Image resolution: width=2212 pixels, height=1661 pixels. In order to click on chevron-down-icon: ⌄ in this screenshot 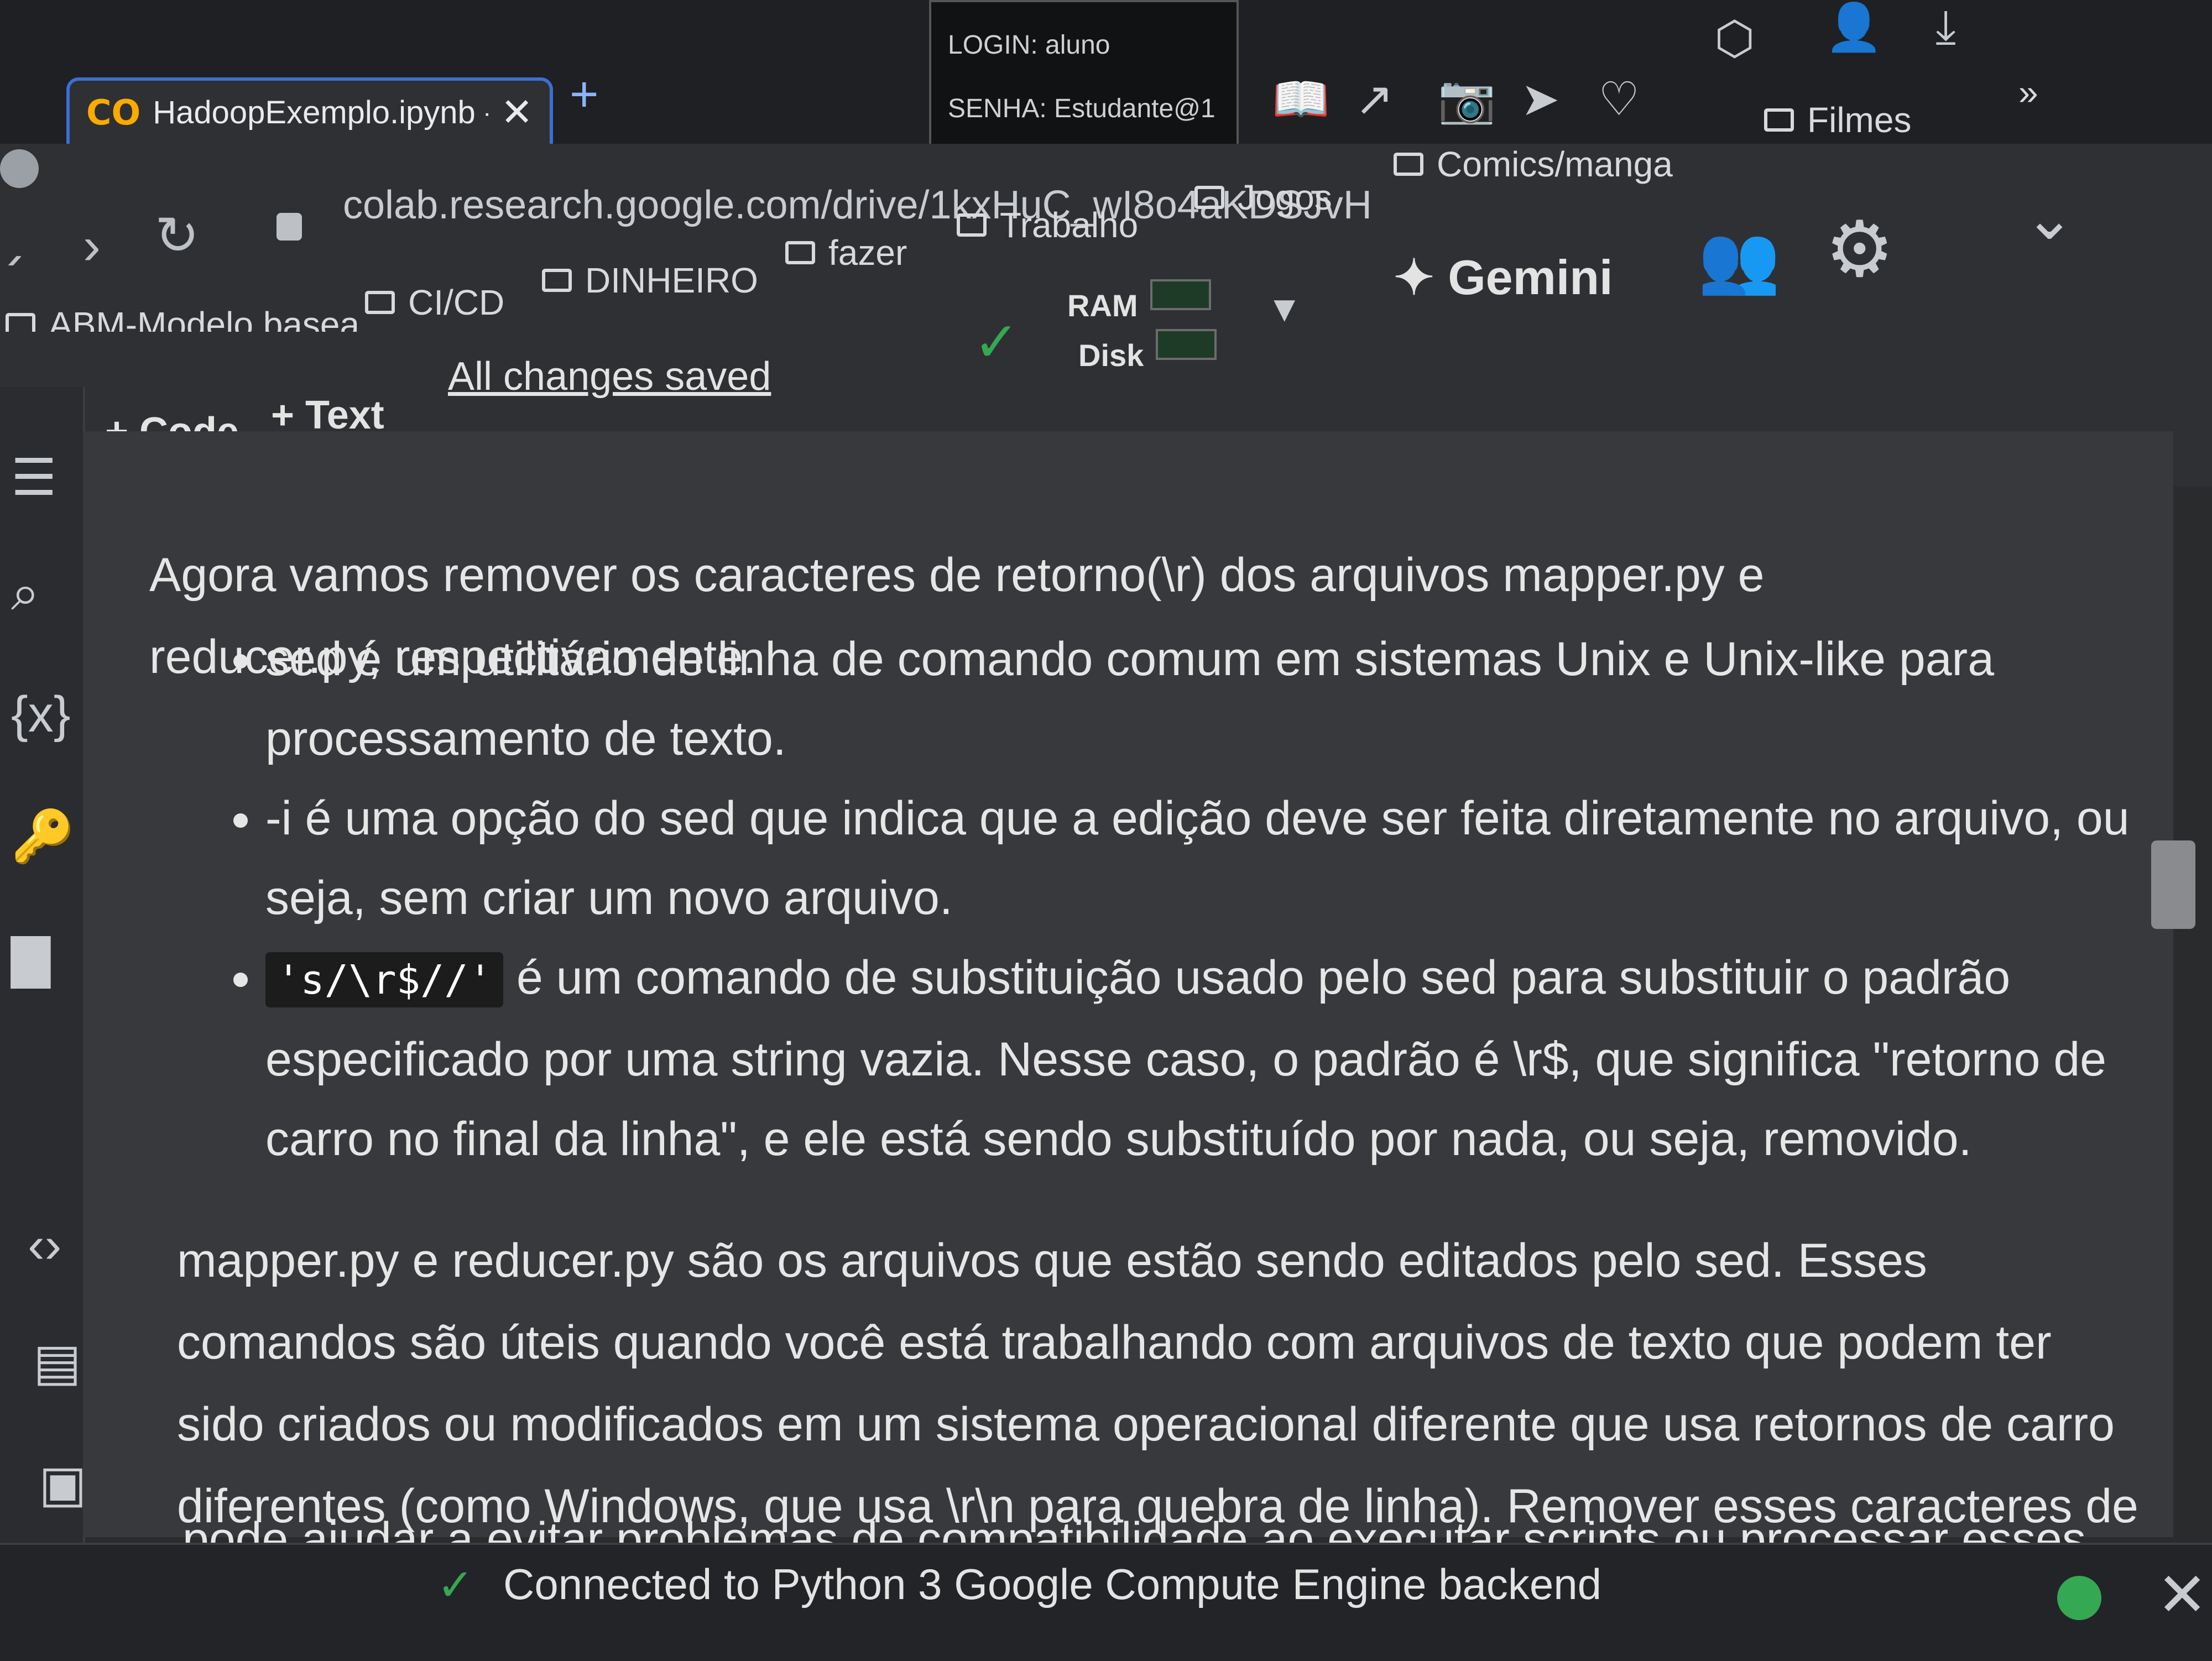, I will do `click(2050, 217)`.